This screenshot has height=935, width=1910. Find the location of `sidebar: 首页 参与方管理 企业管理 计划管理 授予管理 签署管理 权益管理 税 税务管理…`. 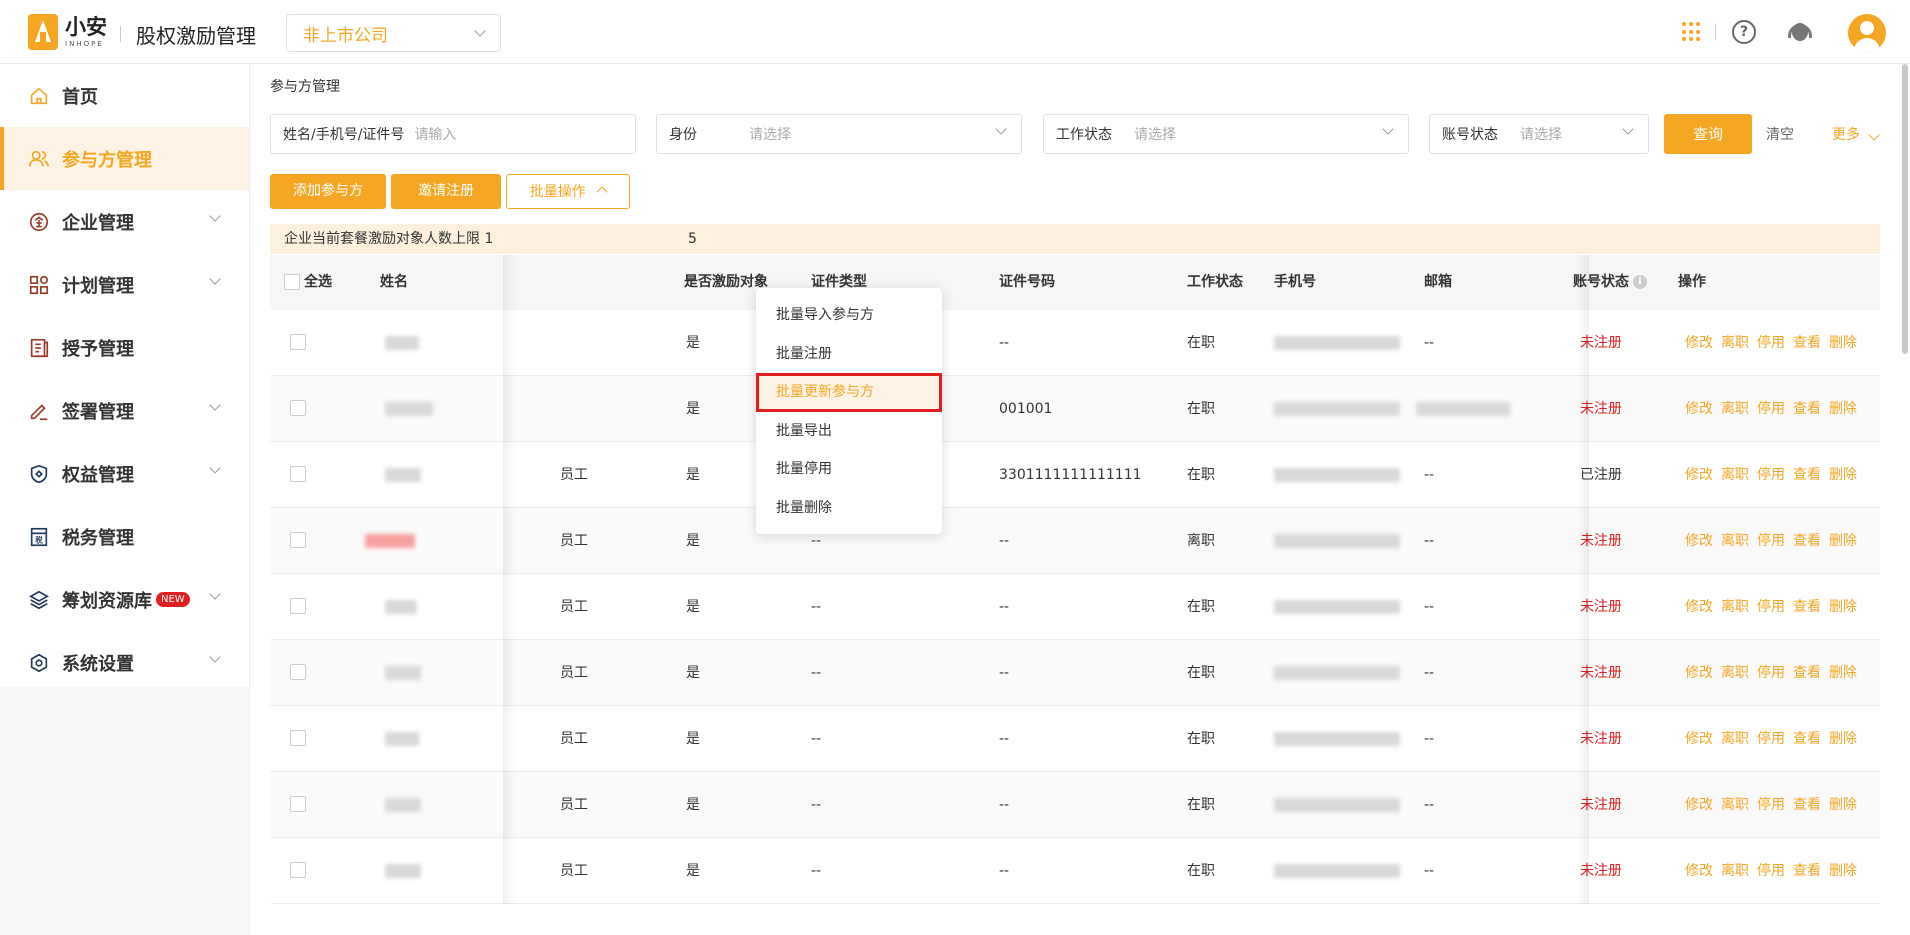

sidebar: 首页 参与方管理 企业管理 计划管理 授予管理 签署管理 权益管理 税 税务管理… is located at coordinates (125, 499).